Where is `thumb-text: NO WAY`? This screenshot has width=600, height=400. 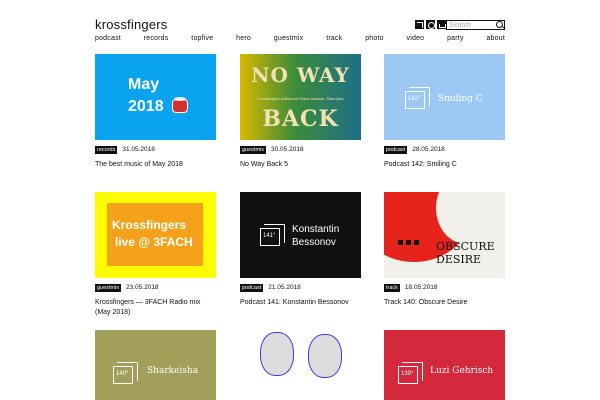 thumb-text: NO WAY is located at coordinates (300, 75).